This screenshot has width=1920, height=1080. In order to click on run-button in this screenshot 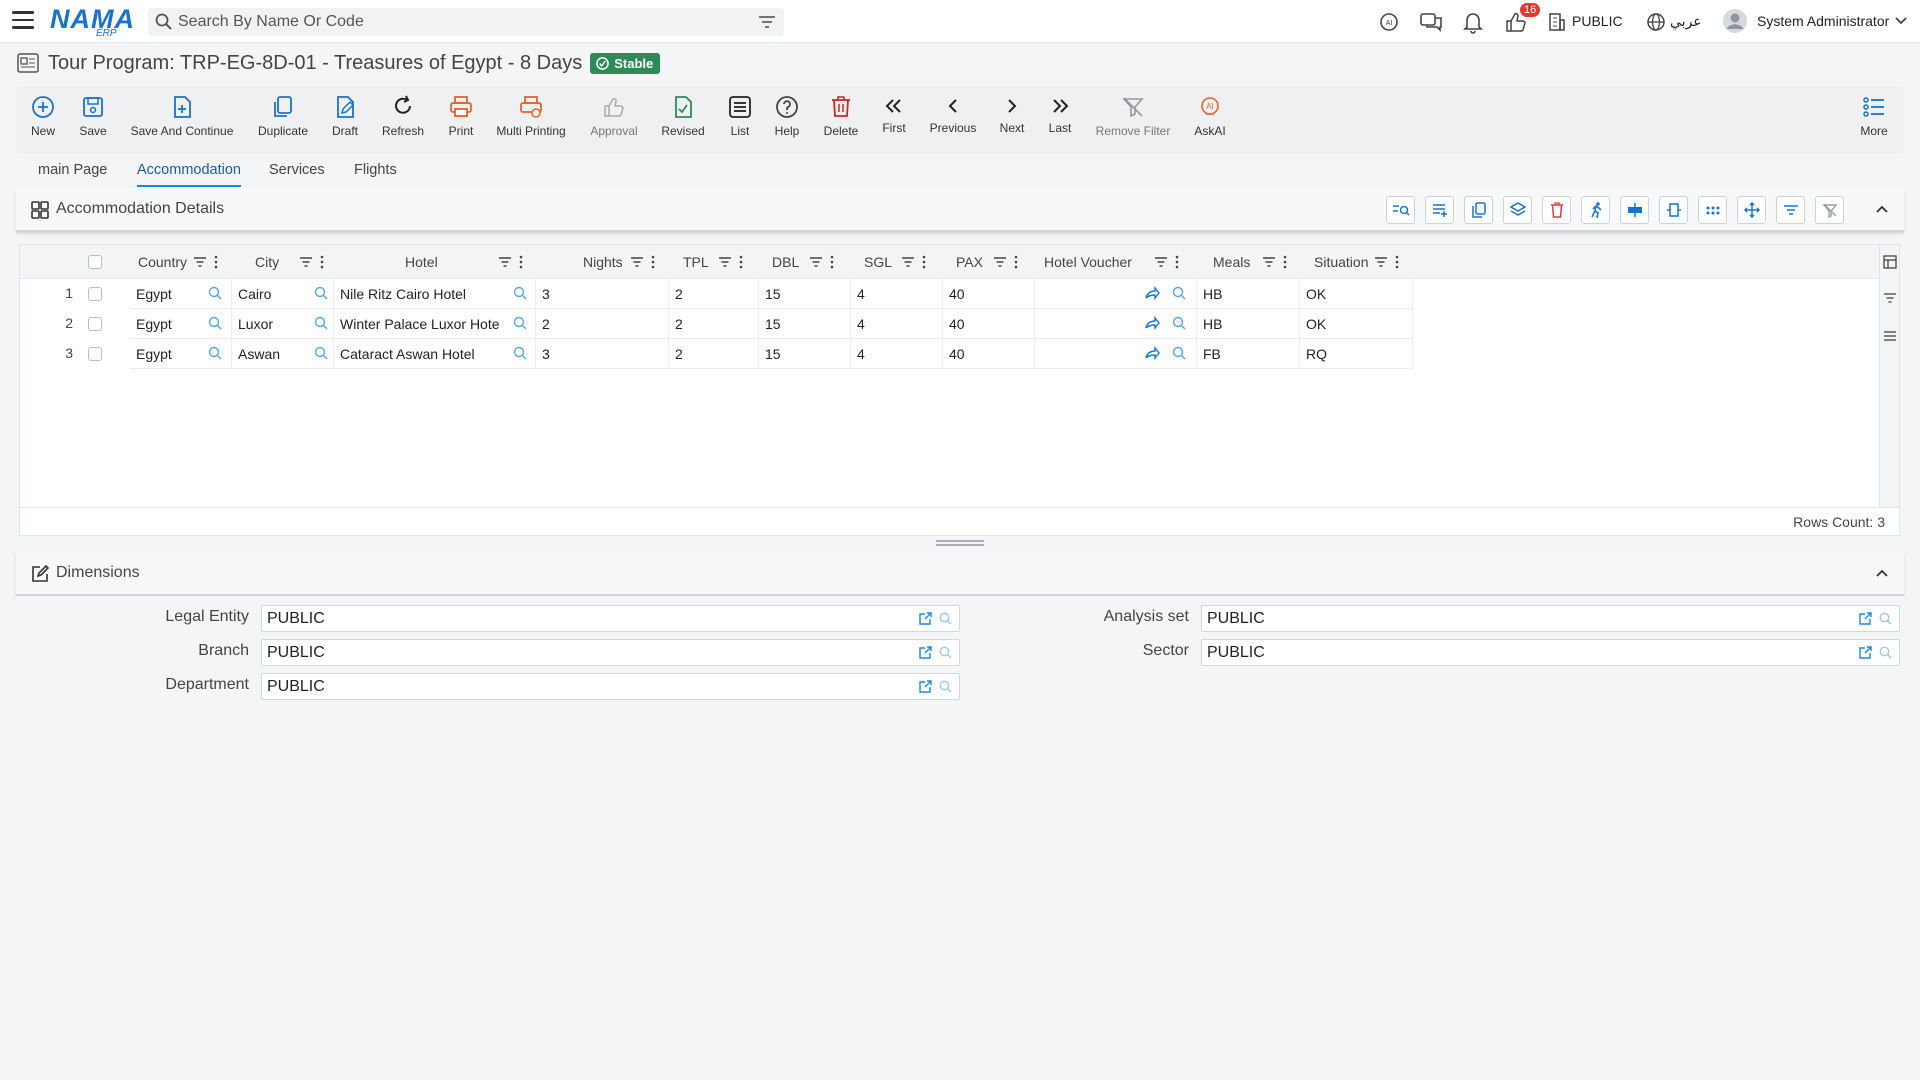, I will do `click(1595, 210)`.